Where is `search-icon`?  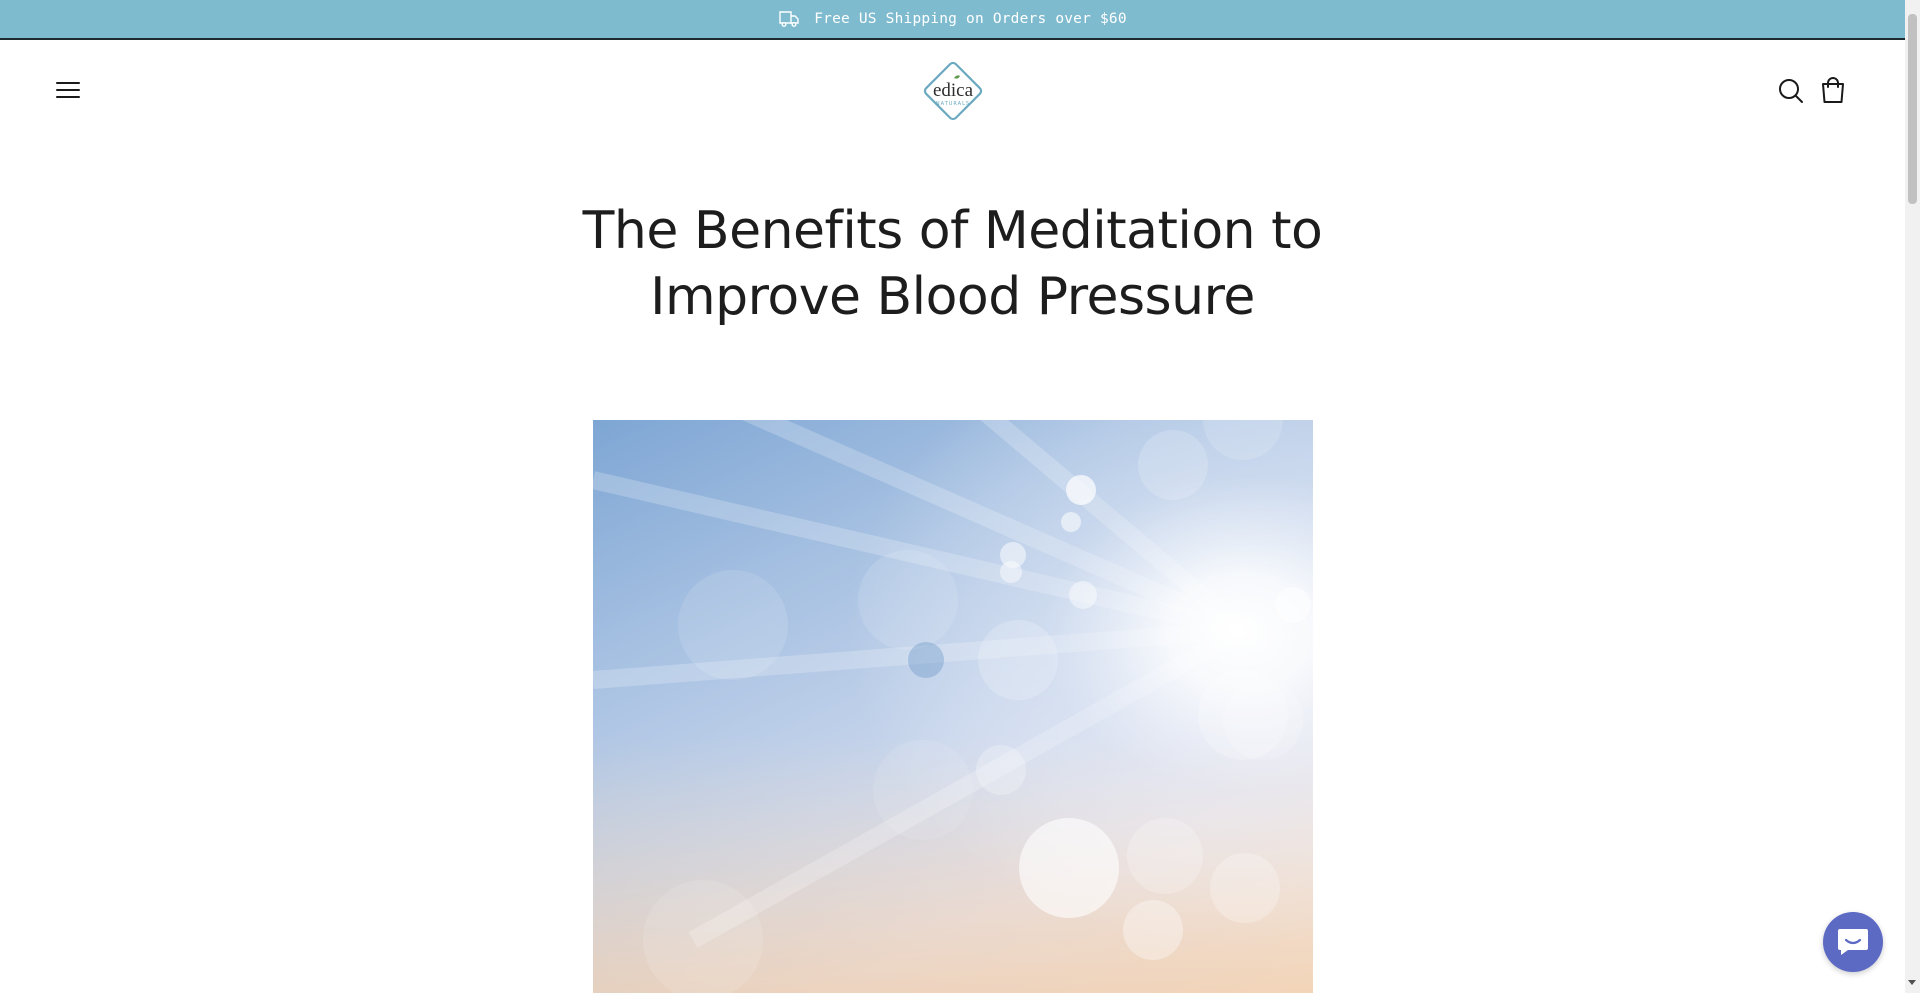 search-icon is located at coordinates (1791, 91).